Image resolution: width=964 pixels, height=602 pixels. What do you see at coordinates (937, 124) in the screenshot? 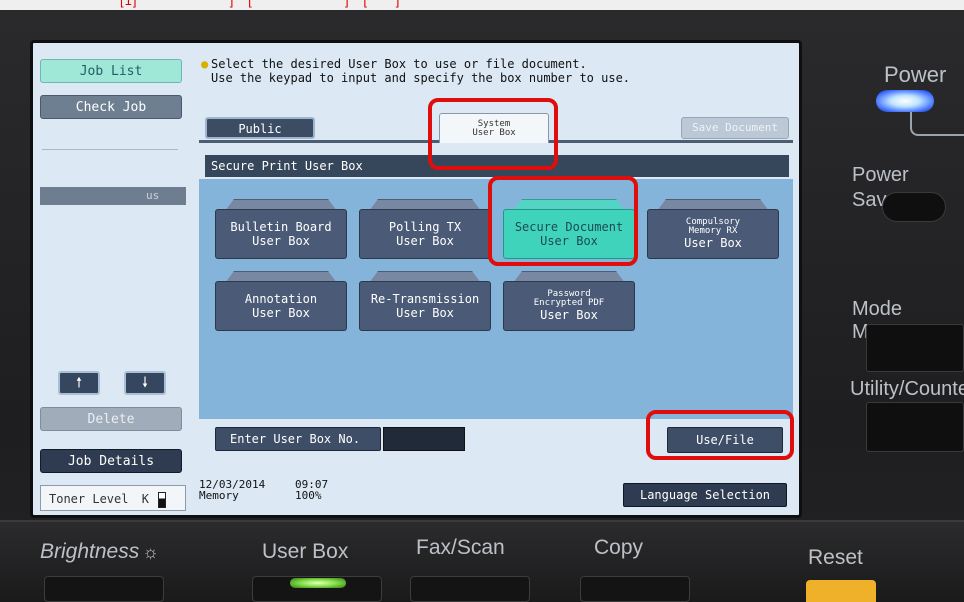
I see `power-button` at bounding box center [937, 124].